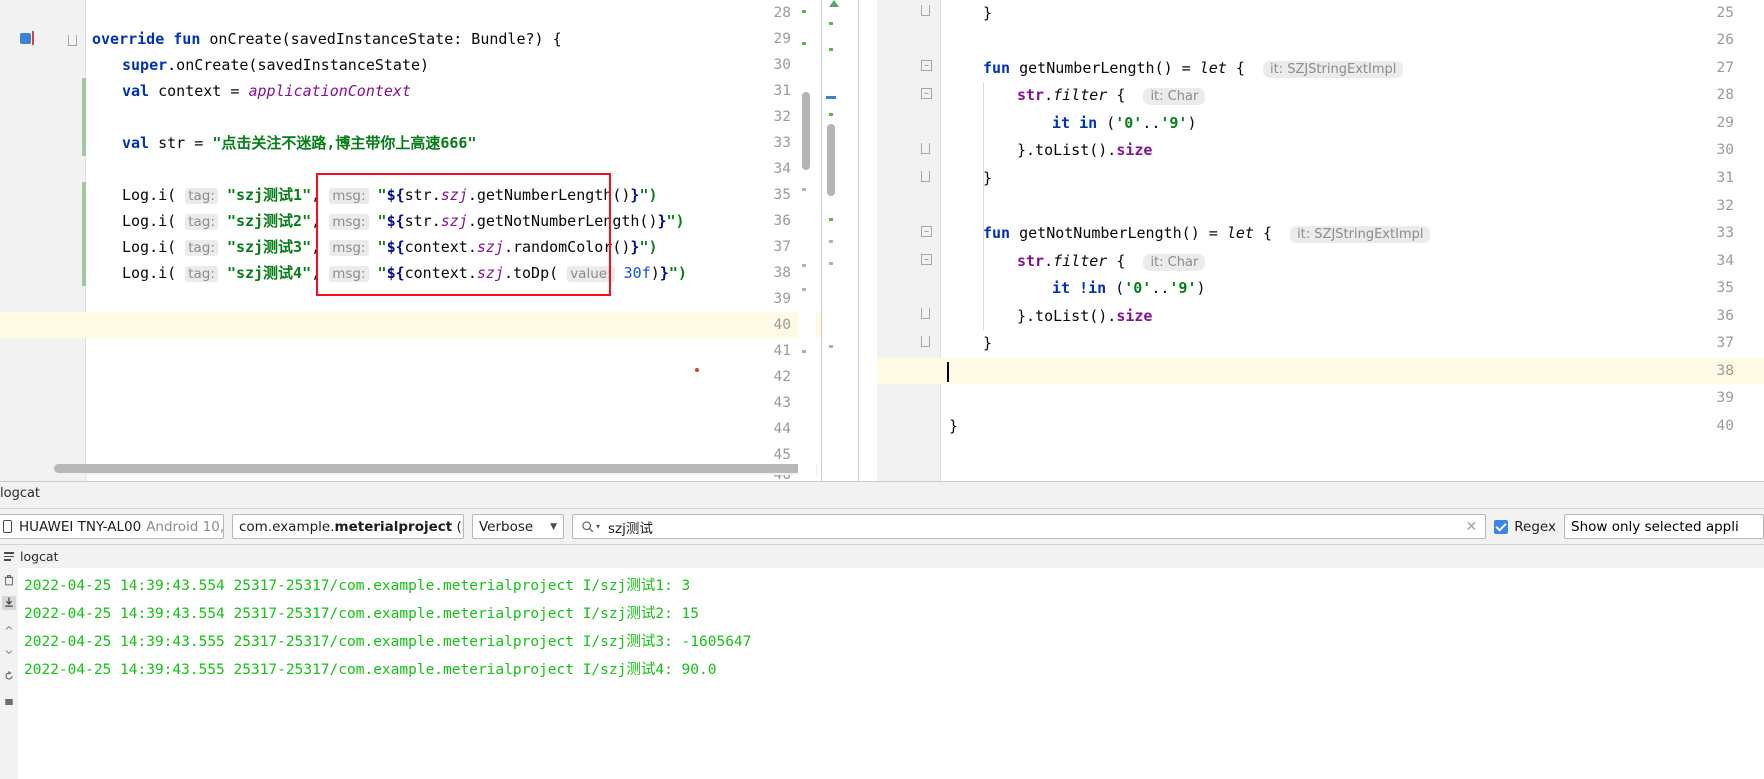 Image resolution: width=1764 pixels, height=779 pixels. What do you see at coordinates (831, 160) in the screenshot?
I see `right-vertical-scrollbar-thumb` at bounding box center [831, 160].